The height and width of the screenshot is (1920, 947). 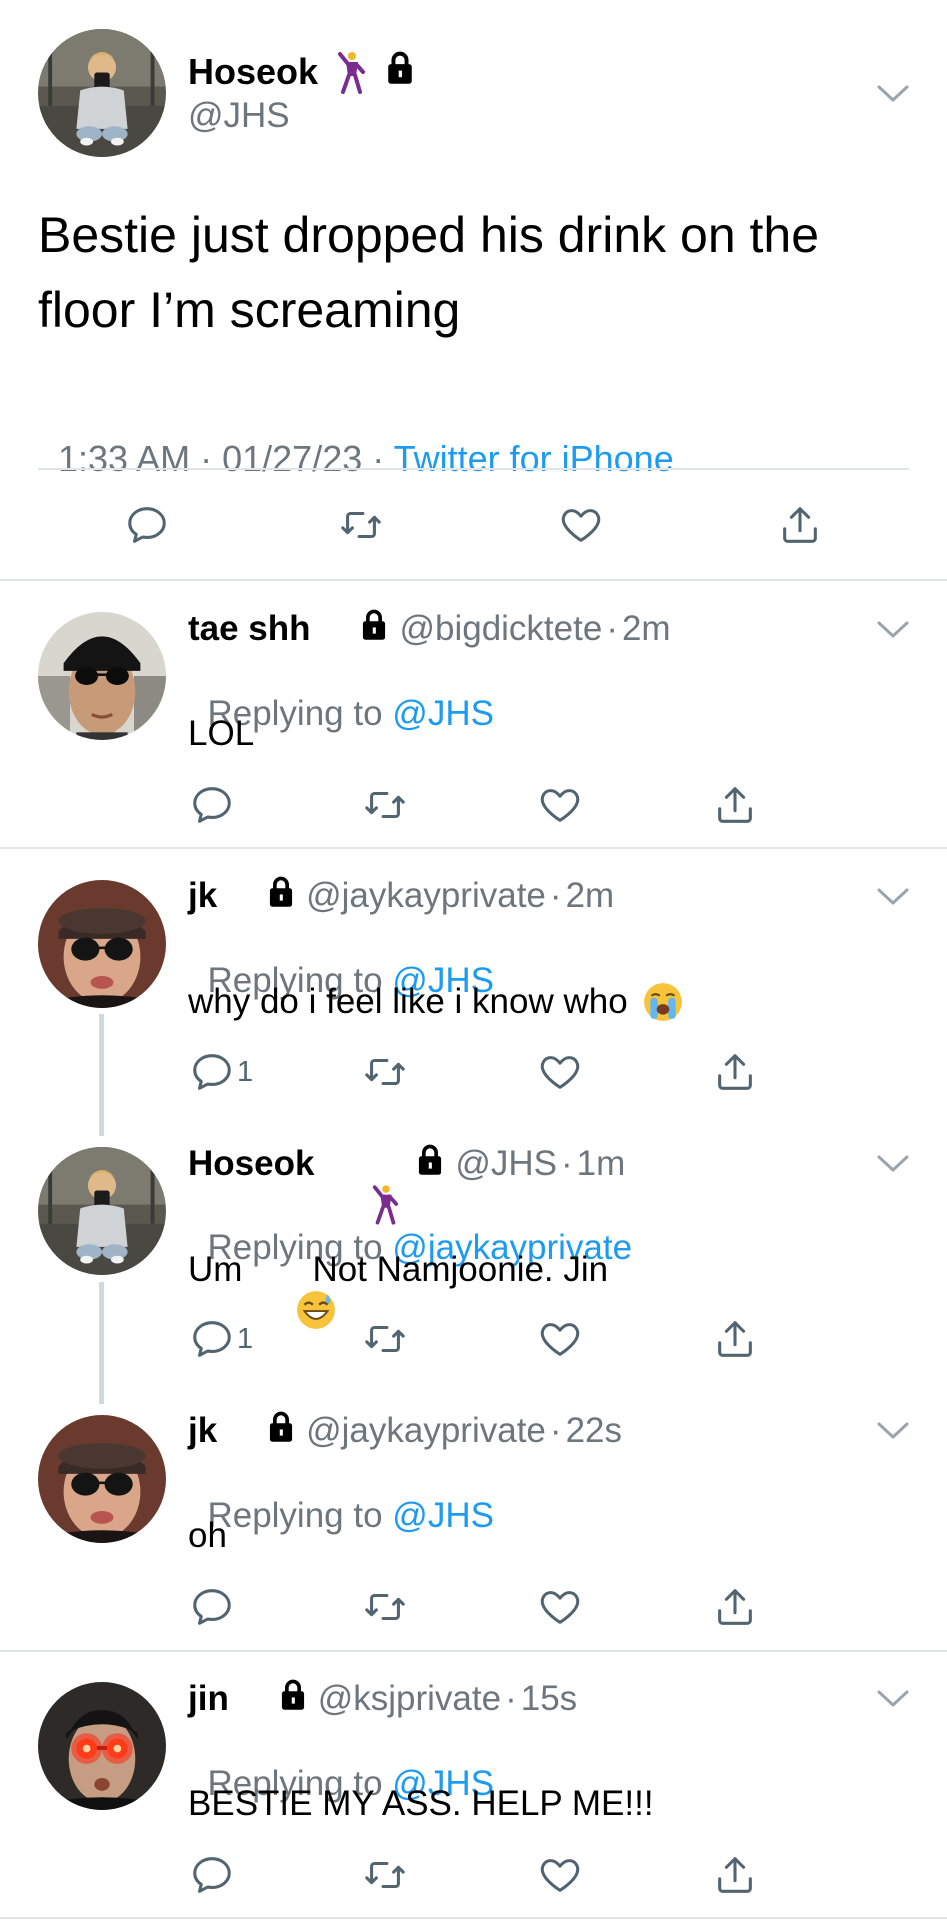 What do you see at coordinates (253, 72) in the screenshot?
I see `author-name: Hoseok` at bounding box center [253, 72].